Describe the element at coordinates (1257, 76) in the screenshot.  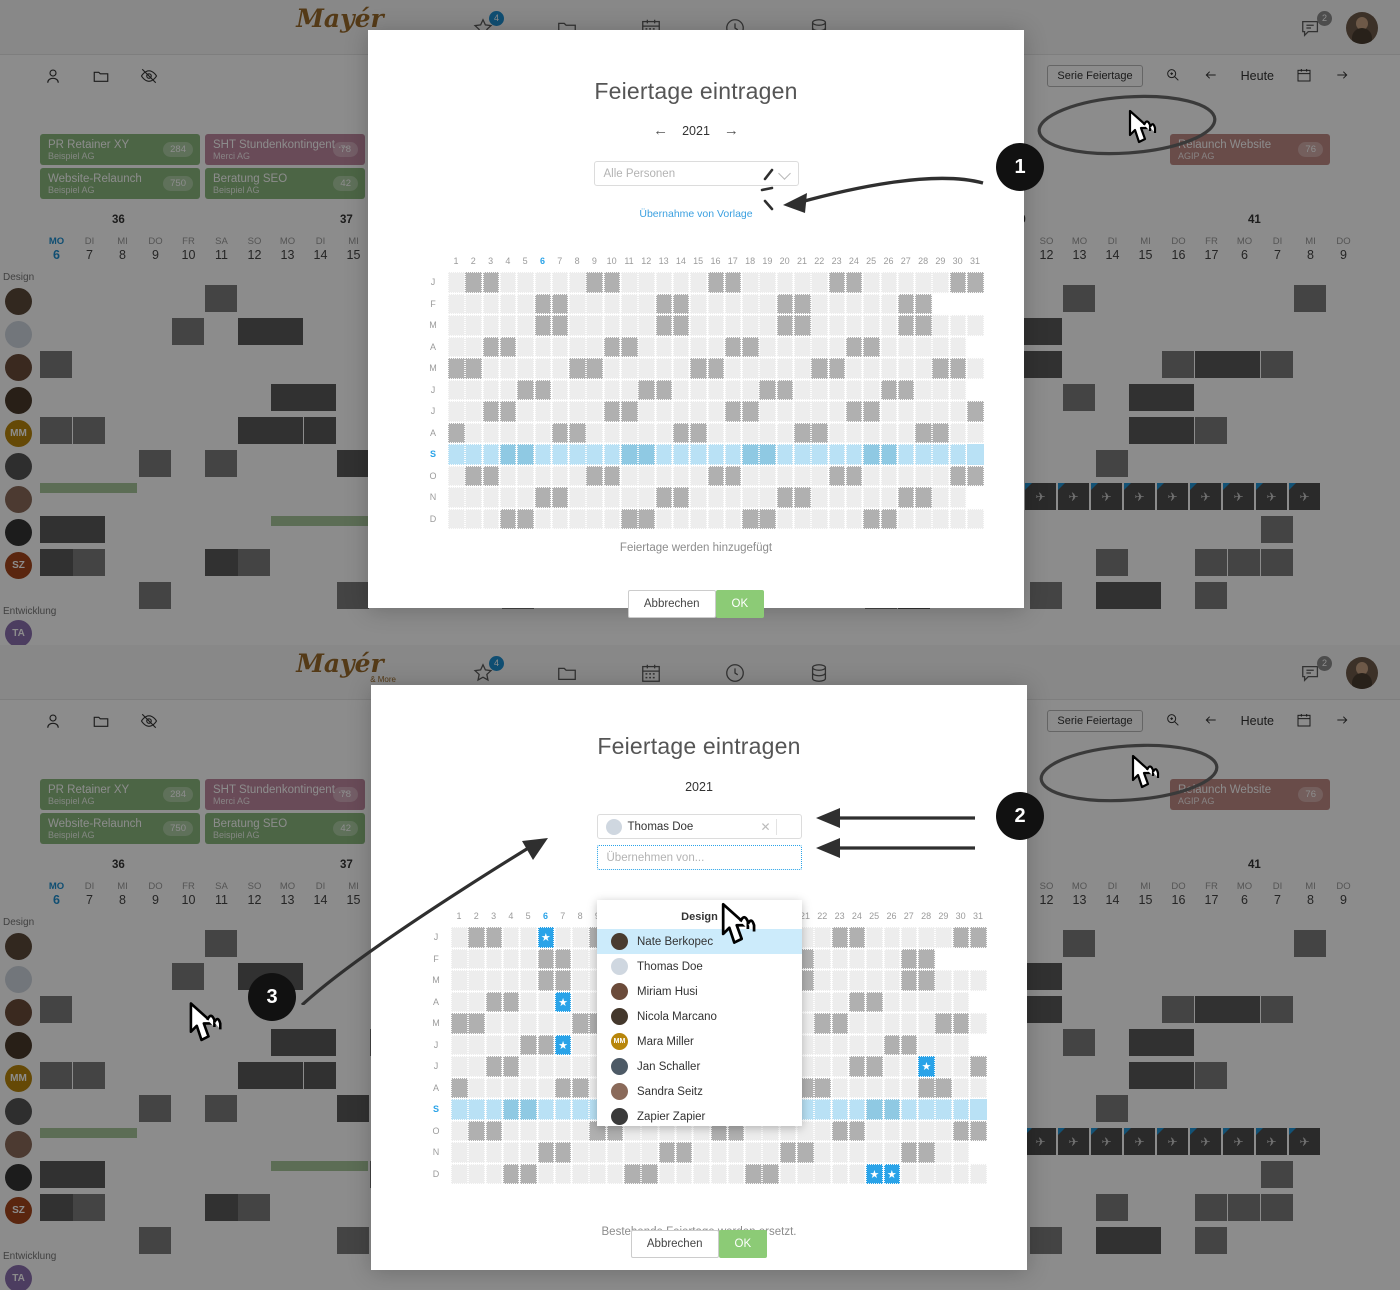
I see `today-button: Heute` at that location.